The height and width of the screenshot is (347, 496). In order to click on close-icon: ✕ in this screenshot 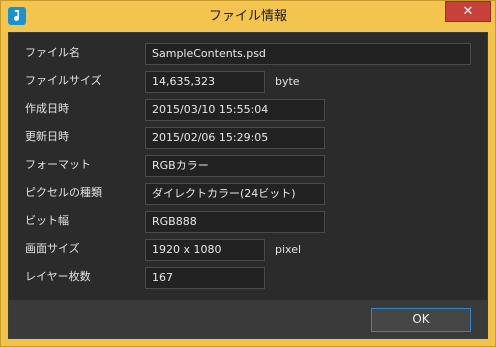, I will do `click(468, 11)`.